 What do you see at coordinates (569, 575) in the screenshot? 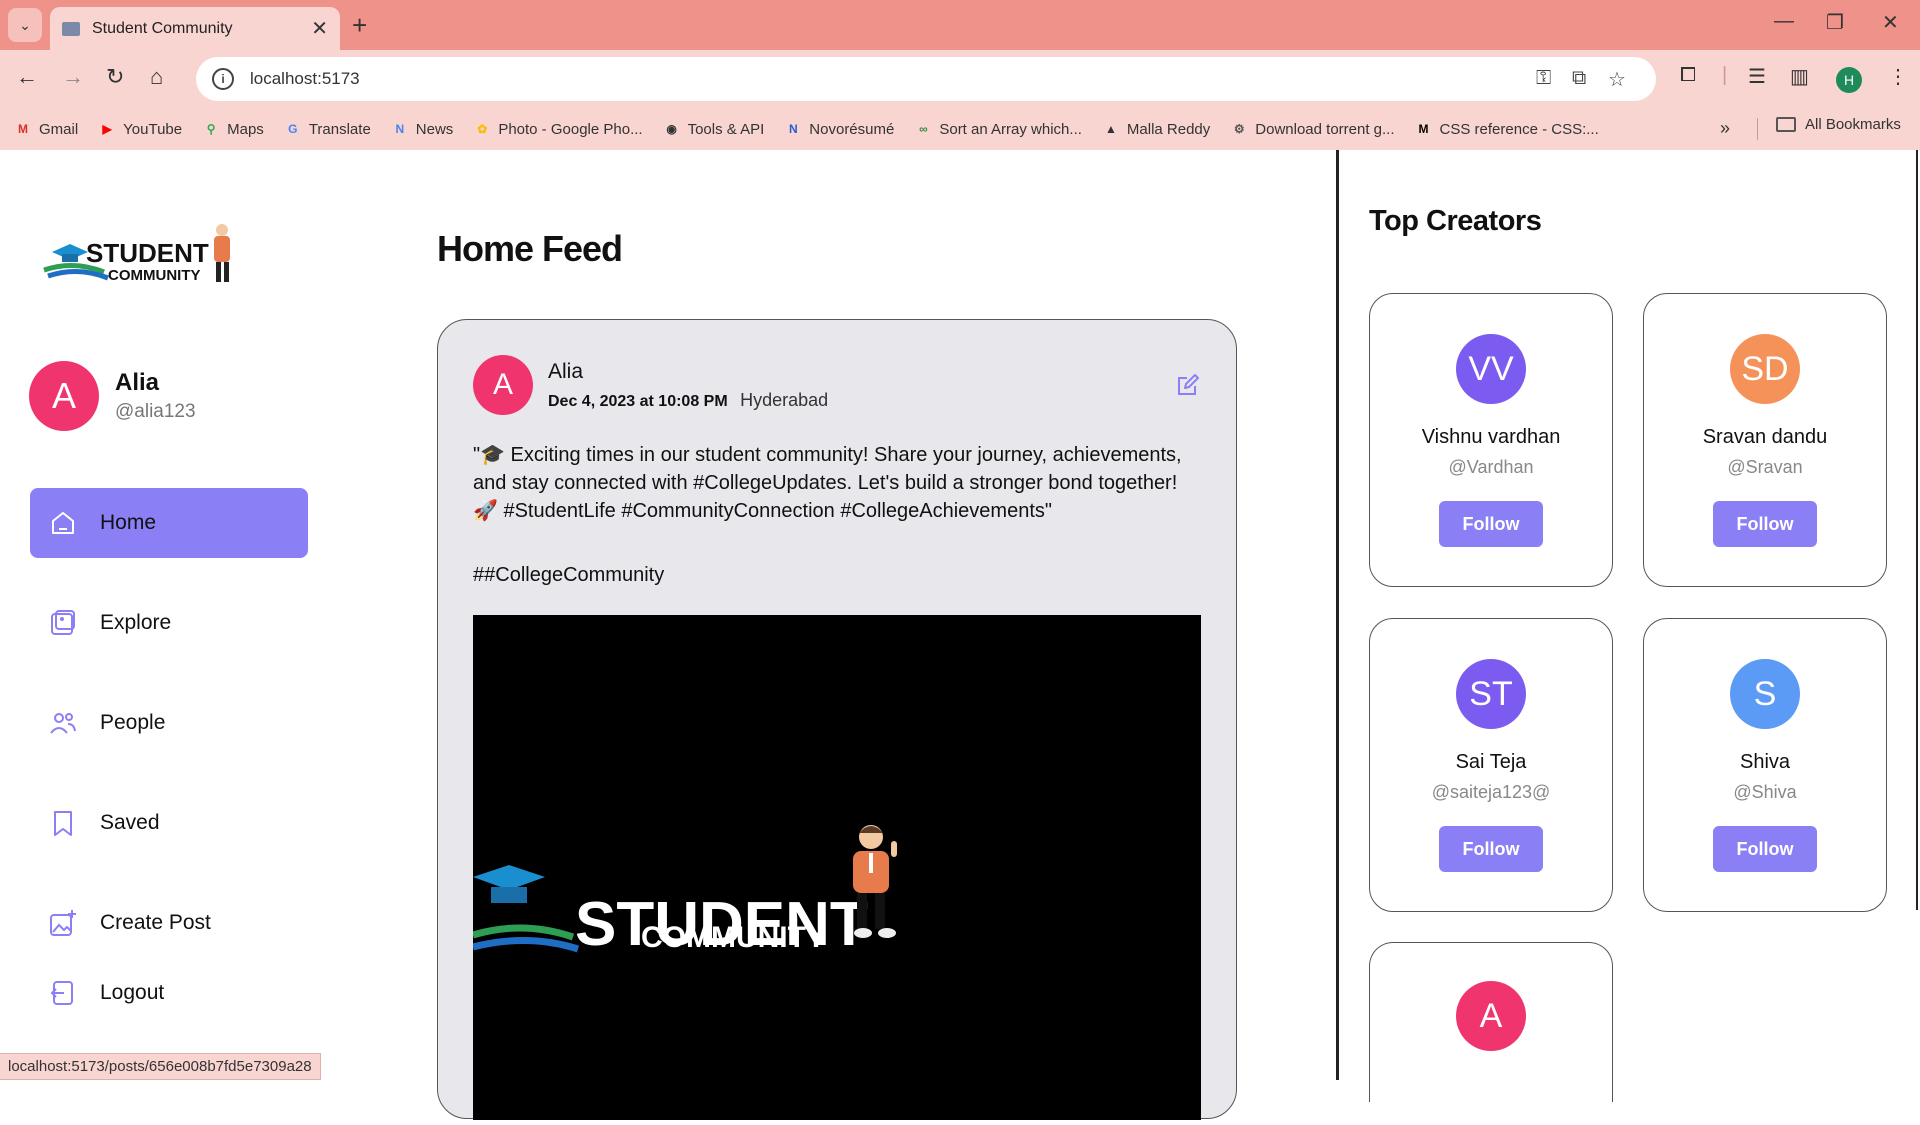
I see `post-tags: ##CollegeCommunity` at bounding box center [569, 575].